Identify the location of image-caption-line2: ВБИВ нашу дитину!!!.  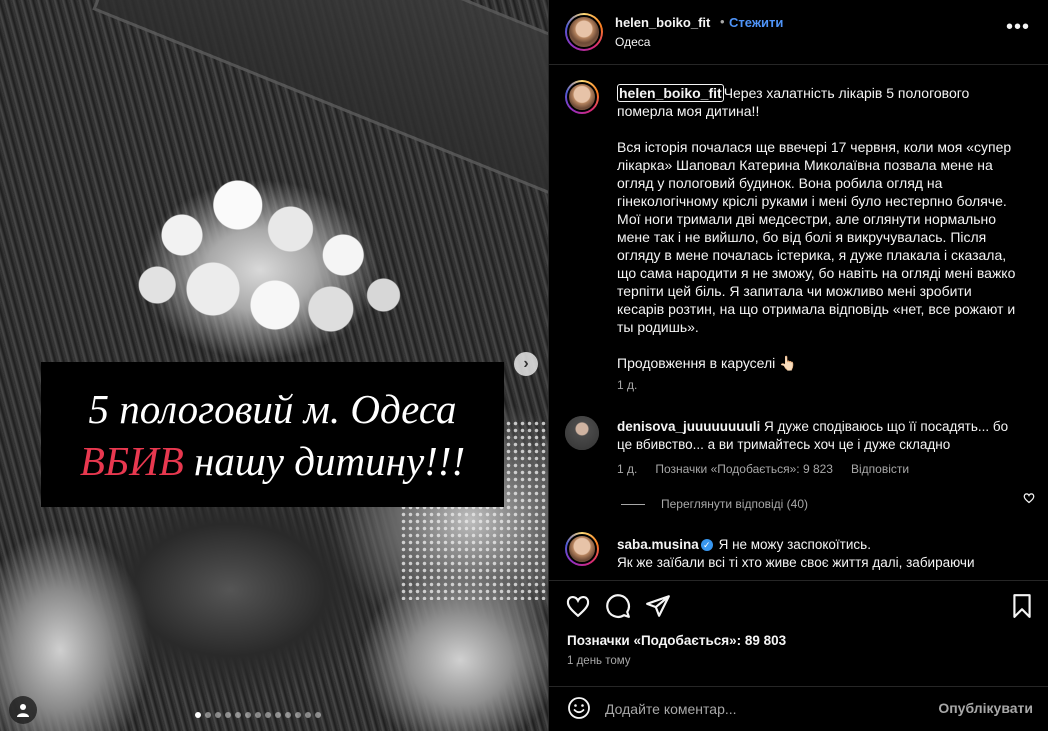
(272, 461).